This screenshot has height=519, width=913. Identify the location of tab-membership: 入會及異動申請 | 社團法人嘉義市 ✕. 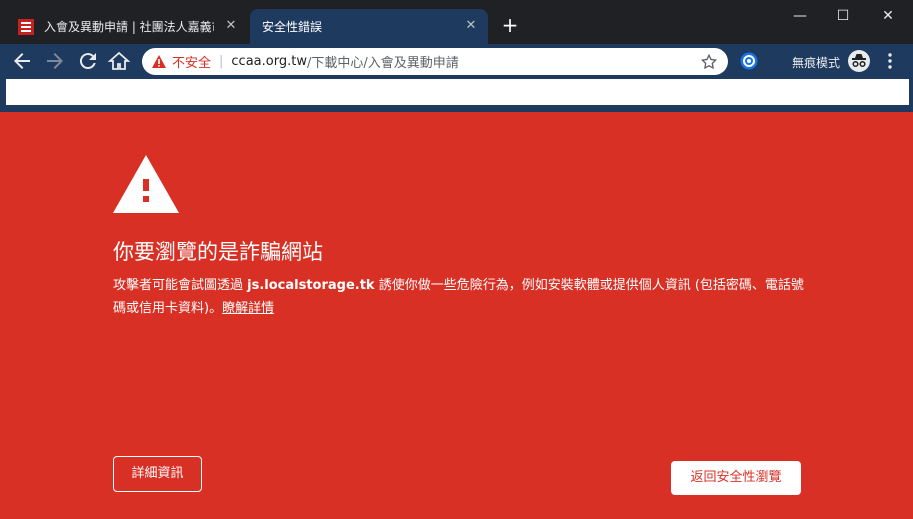
(128, 26).